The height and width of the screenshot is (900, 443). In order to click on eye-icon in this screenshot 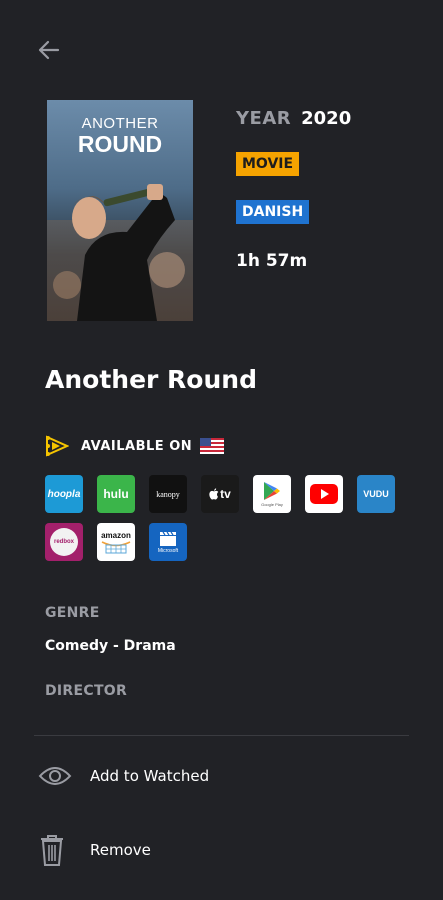, I will do `click(55, 776)`.